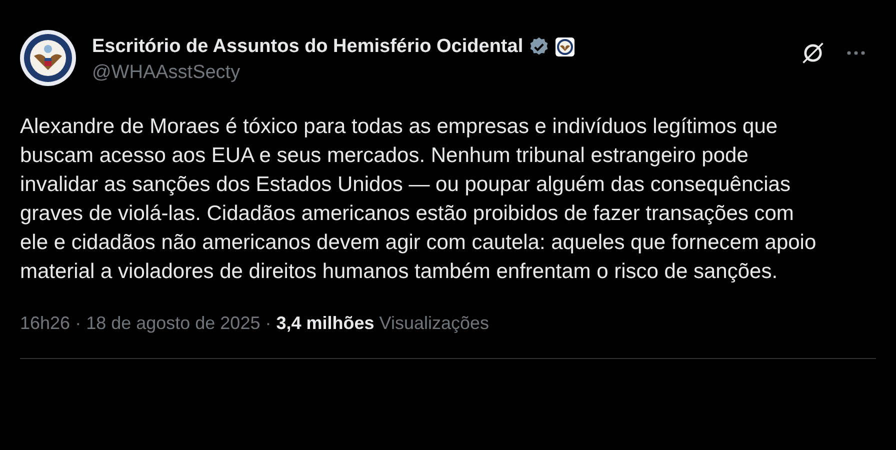 The height and width of the screenshot is (450, 896). Describe the element at coordinates (856, 53) in the screenshot. I see `more-options-icon` at that location.